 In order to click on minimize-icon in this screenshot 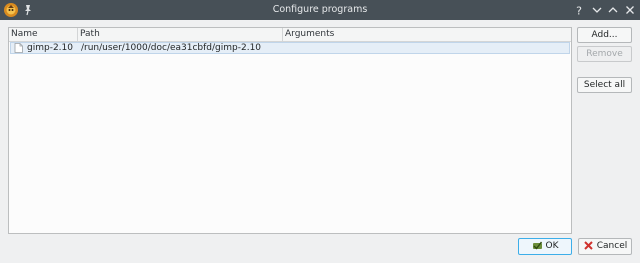, I will do `click(597, 10)`.